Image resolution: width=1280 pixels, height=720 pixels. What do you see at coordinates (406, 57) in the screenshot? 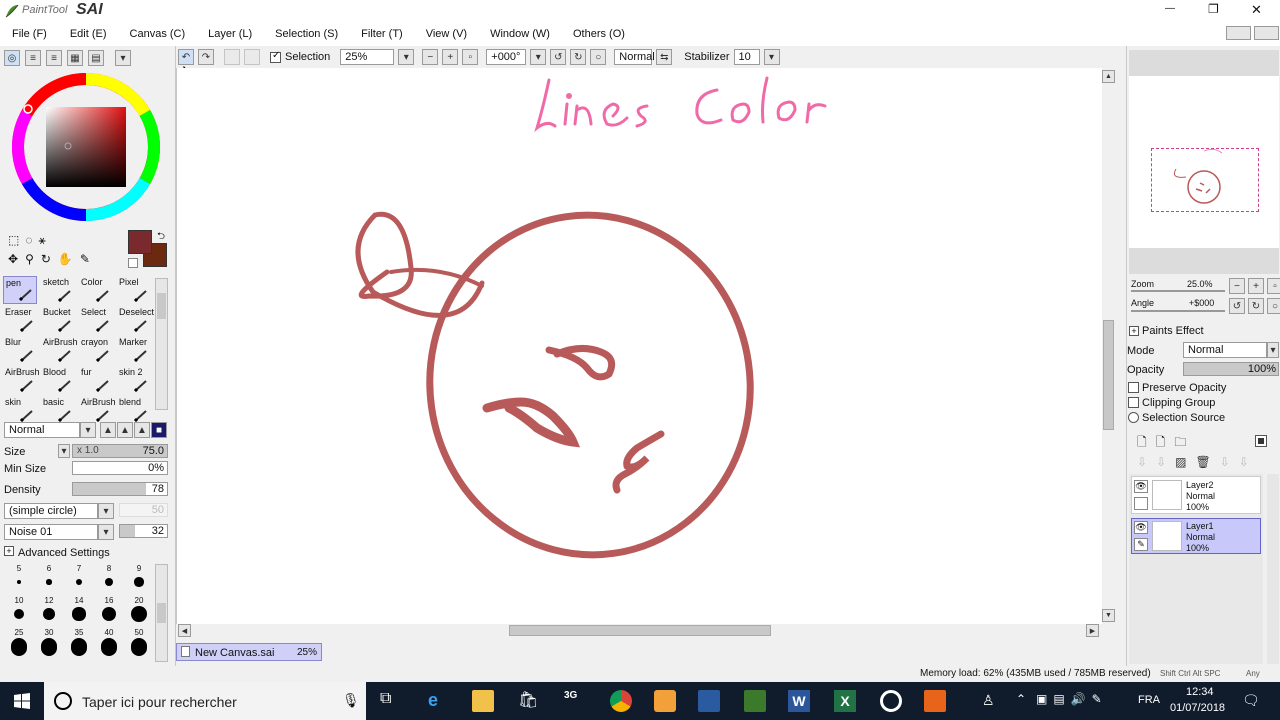
I see `zoom-dropdown-icon: ▾` at bounding box center [406, 57].